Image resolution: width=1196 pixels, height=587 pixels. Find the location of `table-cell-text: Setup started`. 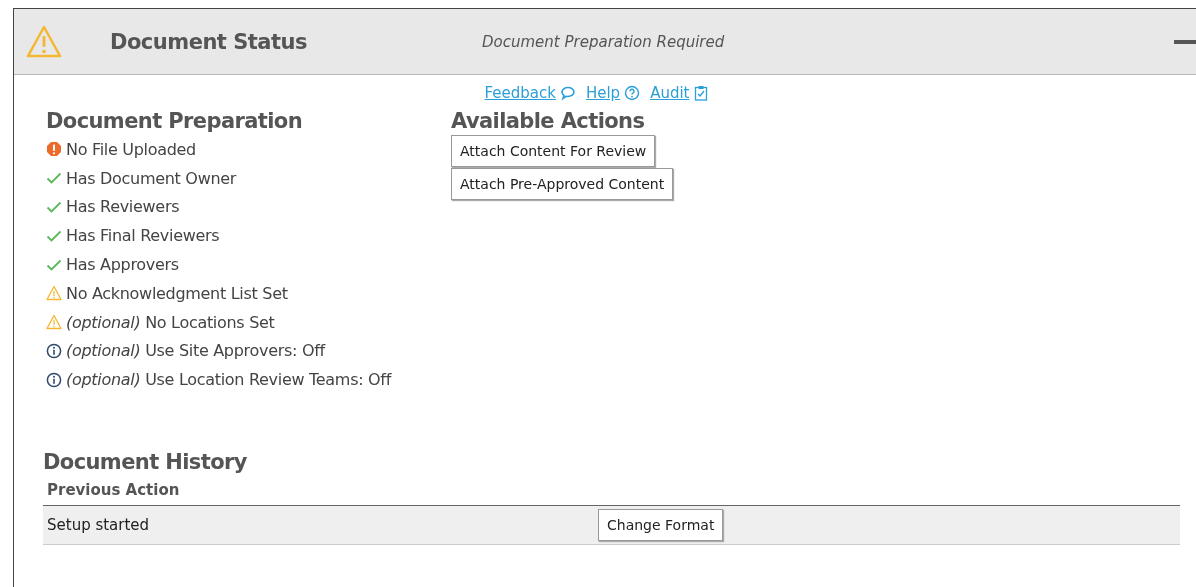

table-cell-text: Setup started is located at coordinates (99, 525).